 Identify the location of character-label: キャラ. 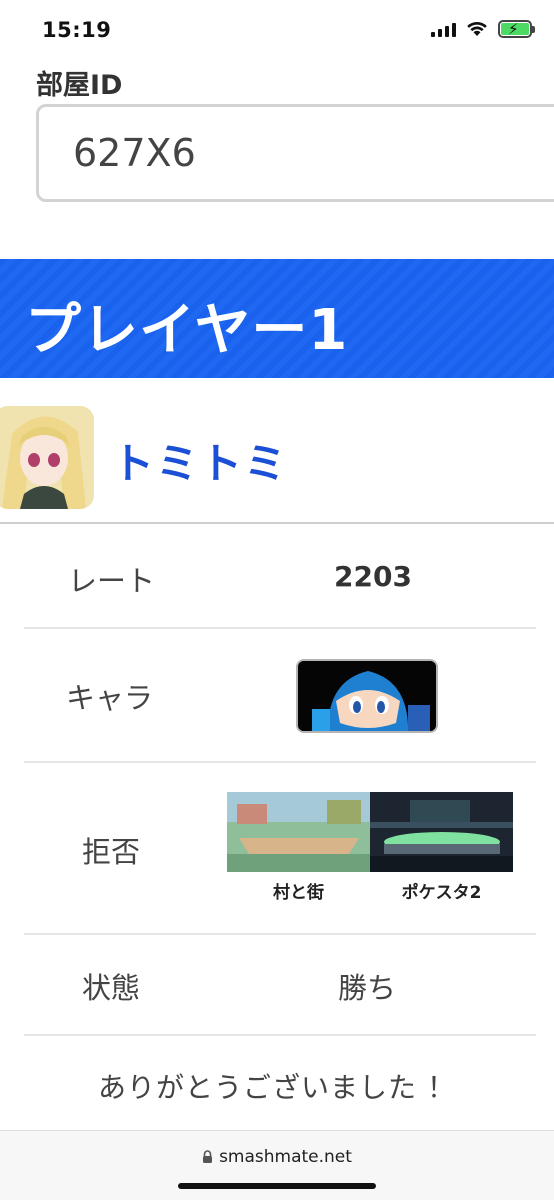
(110, 698).